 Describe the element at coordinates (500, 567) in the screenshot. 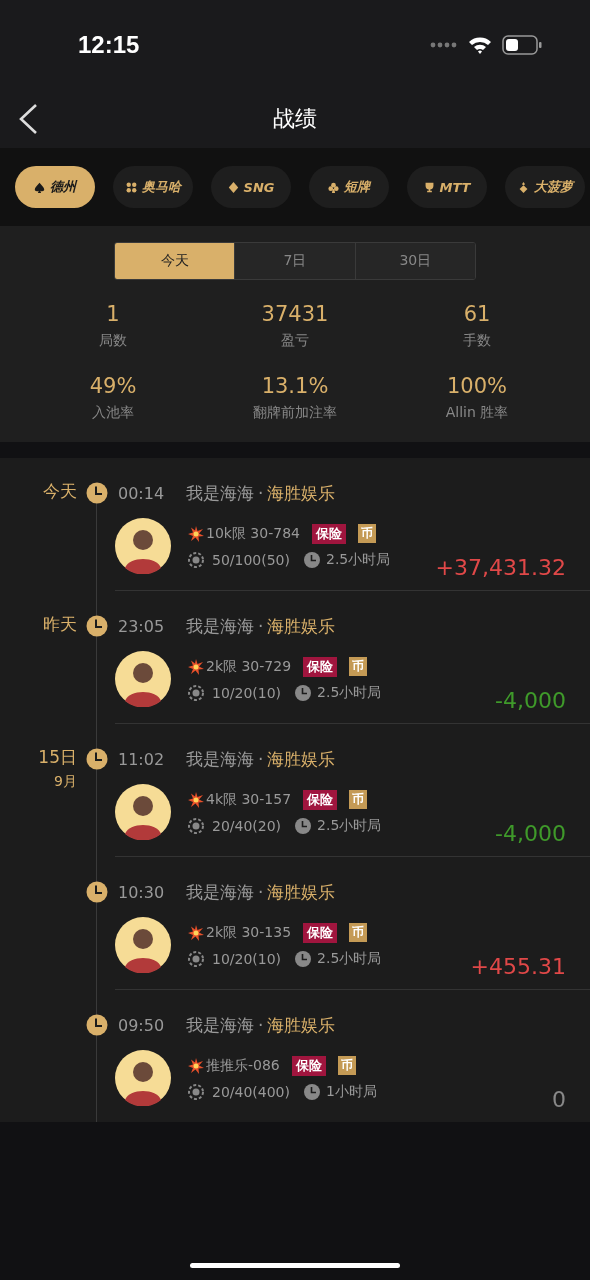

I see `profit-amount: +37,431.32` at that location.